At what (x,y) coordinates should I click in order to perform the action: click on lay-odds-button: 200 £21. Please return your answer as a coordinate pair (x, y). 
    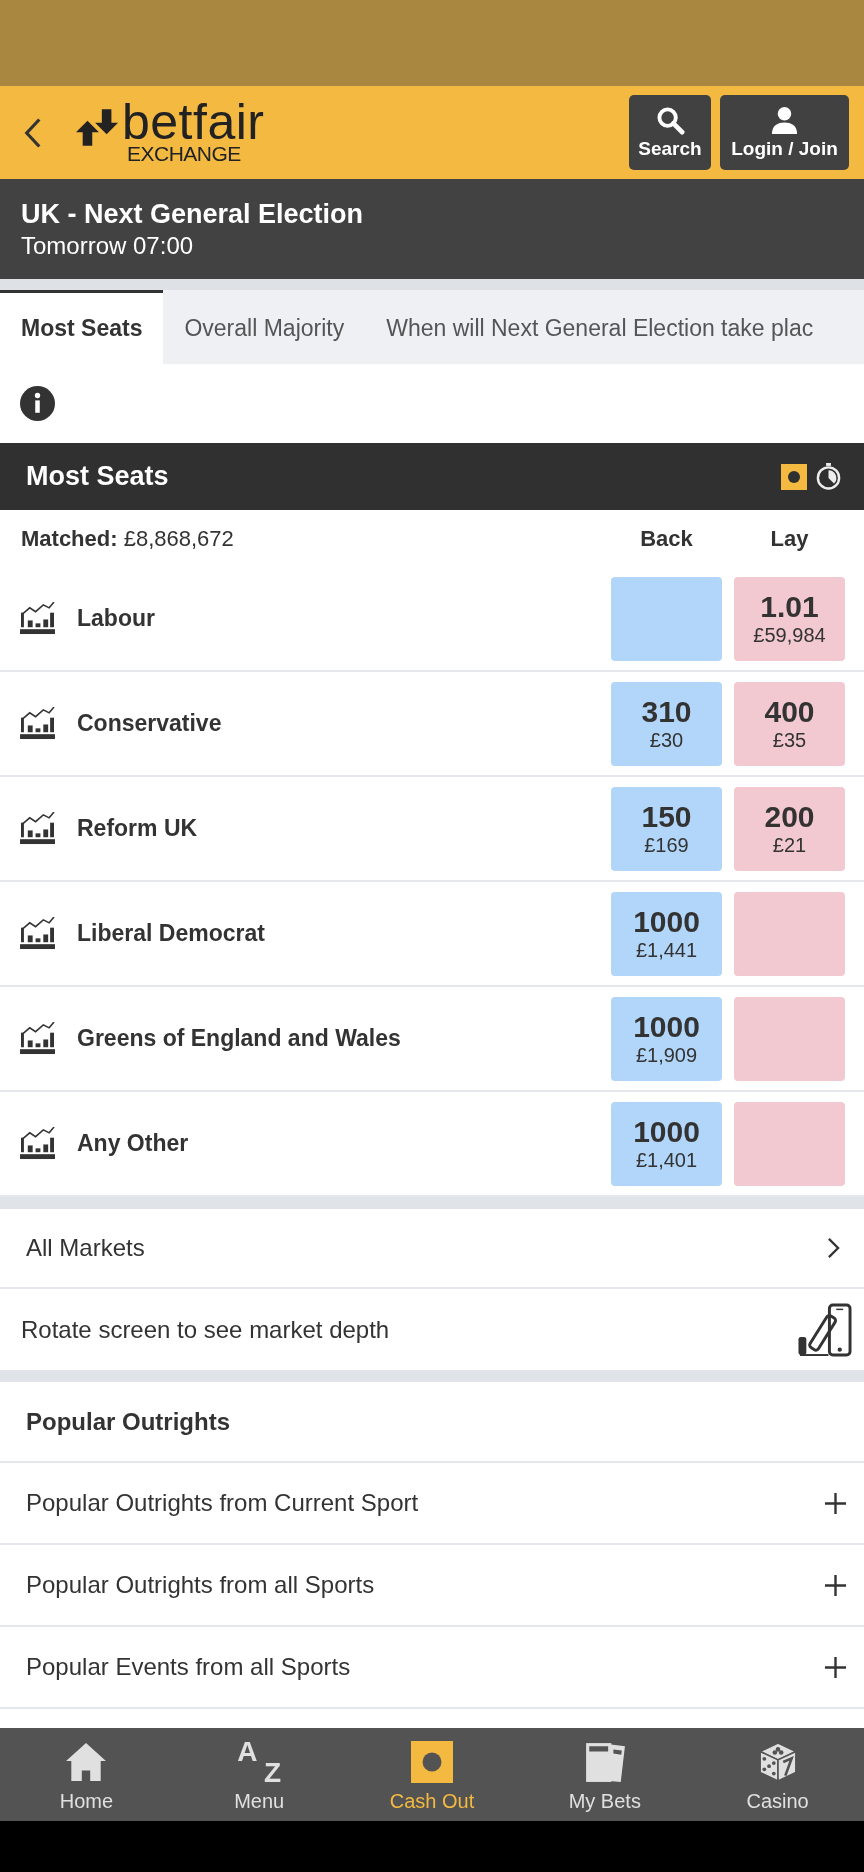
    Looking at the image, I should click on (789, 828).